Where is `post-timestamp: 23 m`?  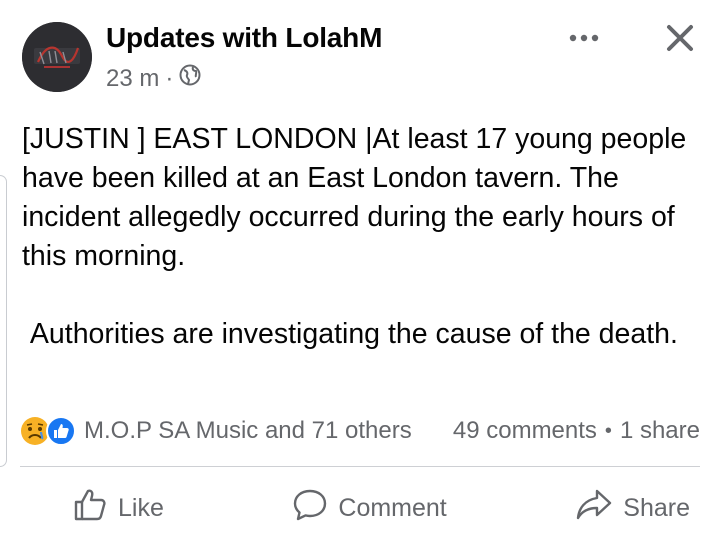
post-timestamp: 23 m is located at coordinates (132, 79).